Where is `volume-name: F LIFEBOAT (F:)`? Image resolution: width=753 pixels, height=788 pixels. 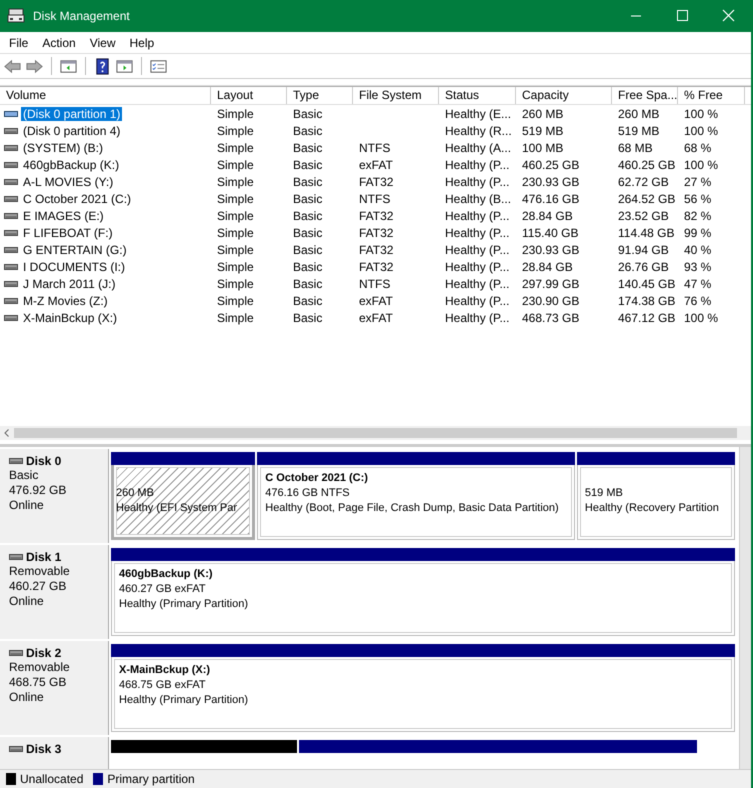
volume-name: F LIFEBOAT (F:) is located at coordinates (68, 233).